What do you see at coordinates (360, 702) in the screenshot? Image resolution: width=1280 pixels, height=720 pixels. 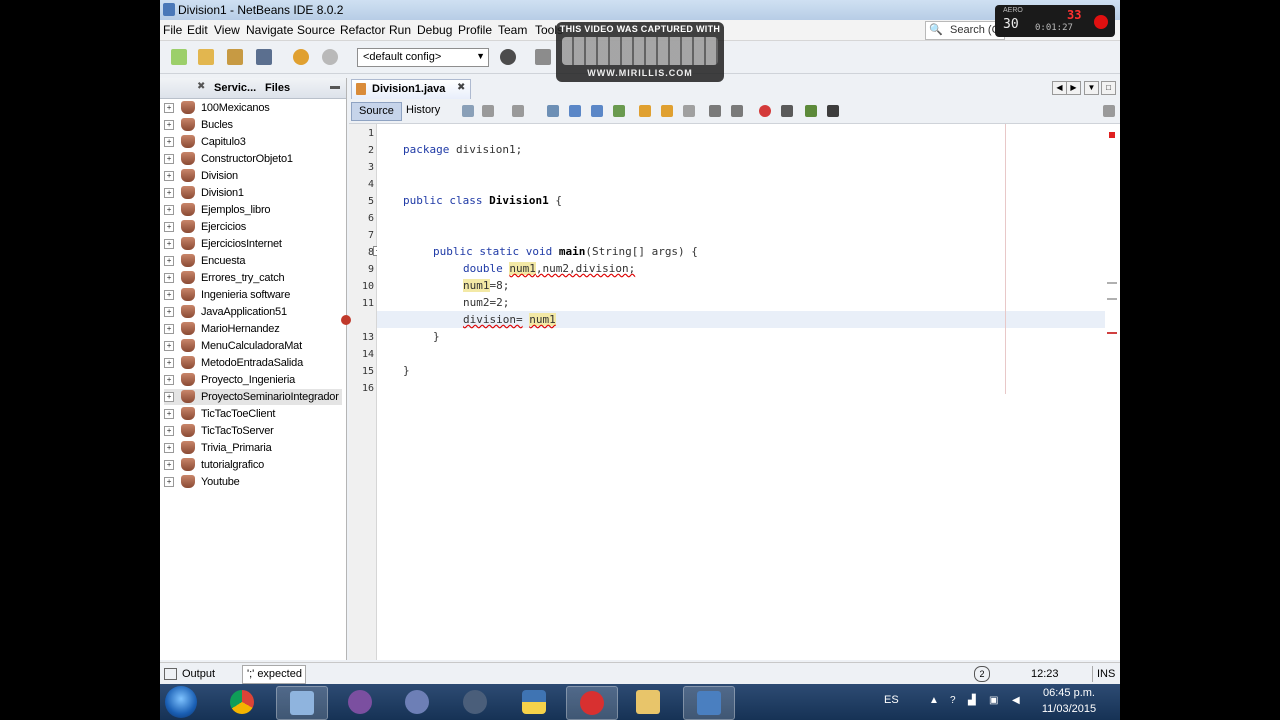 I see `media-taskbar-button` at bounding box center [360, 702].